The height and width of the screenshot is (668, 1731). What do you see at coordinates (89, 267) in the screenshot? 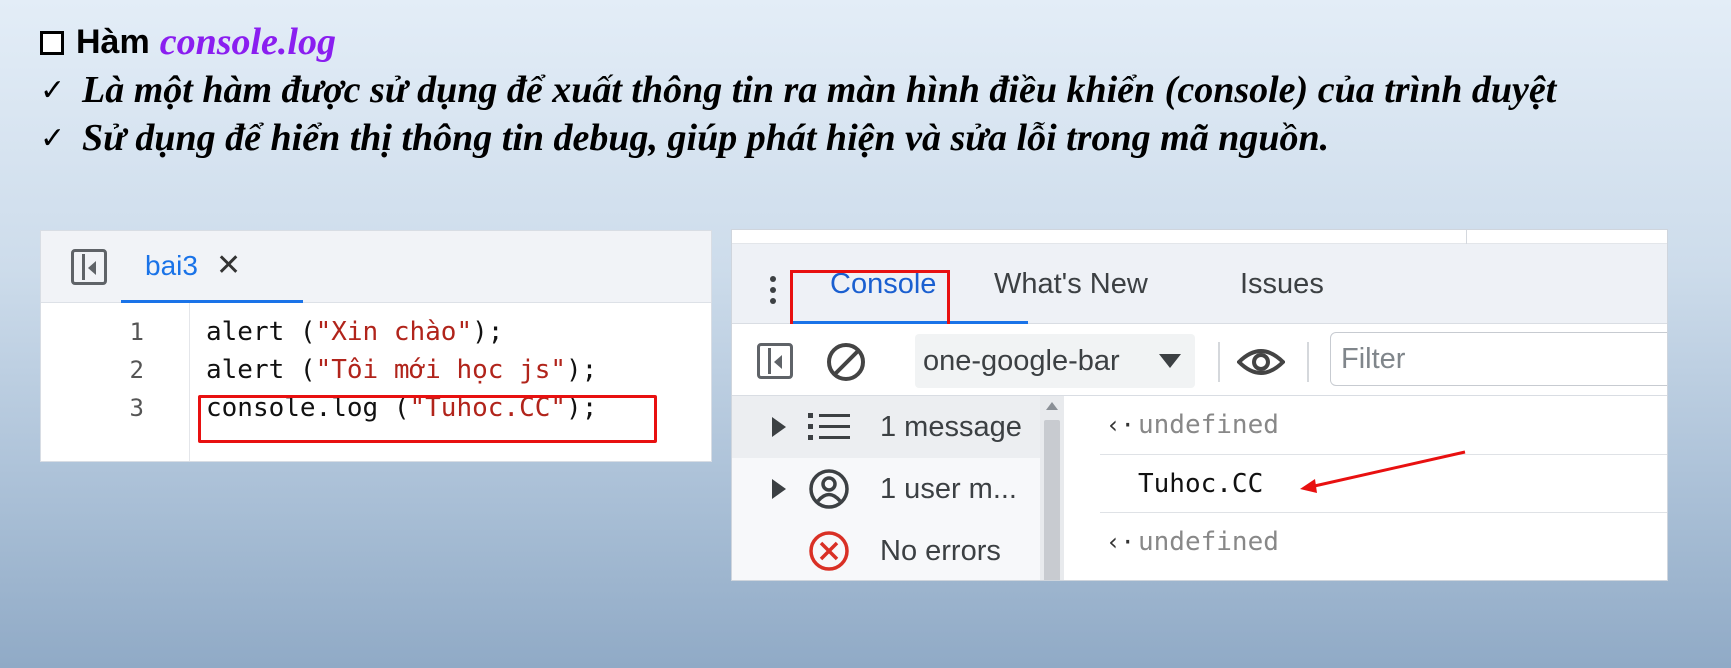
I see `sidebar-toggle-icon` at bounding box center [89, 267].